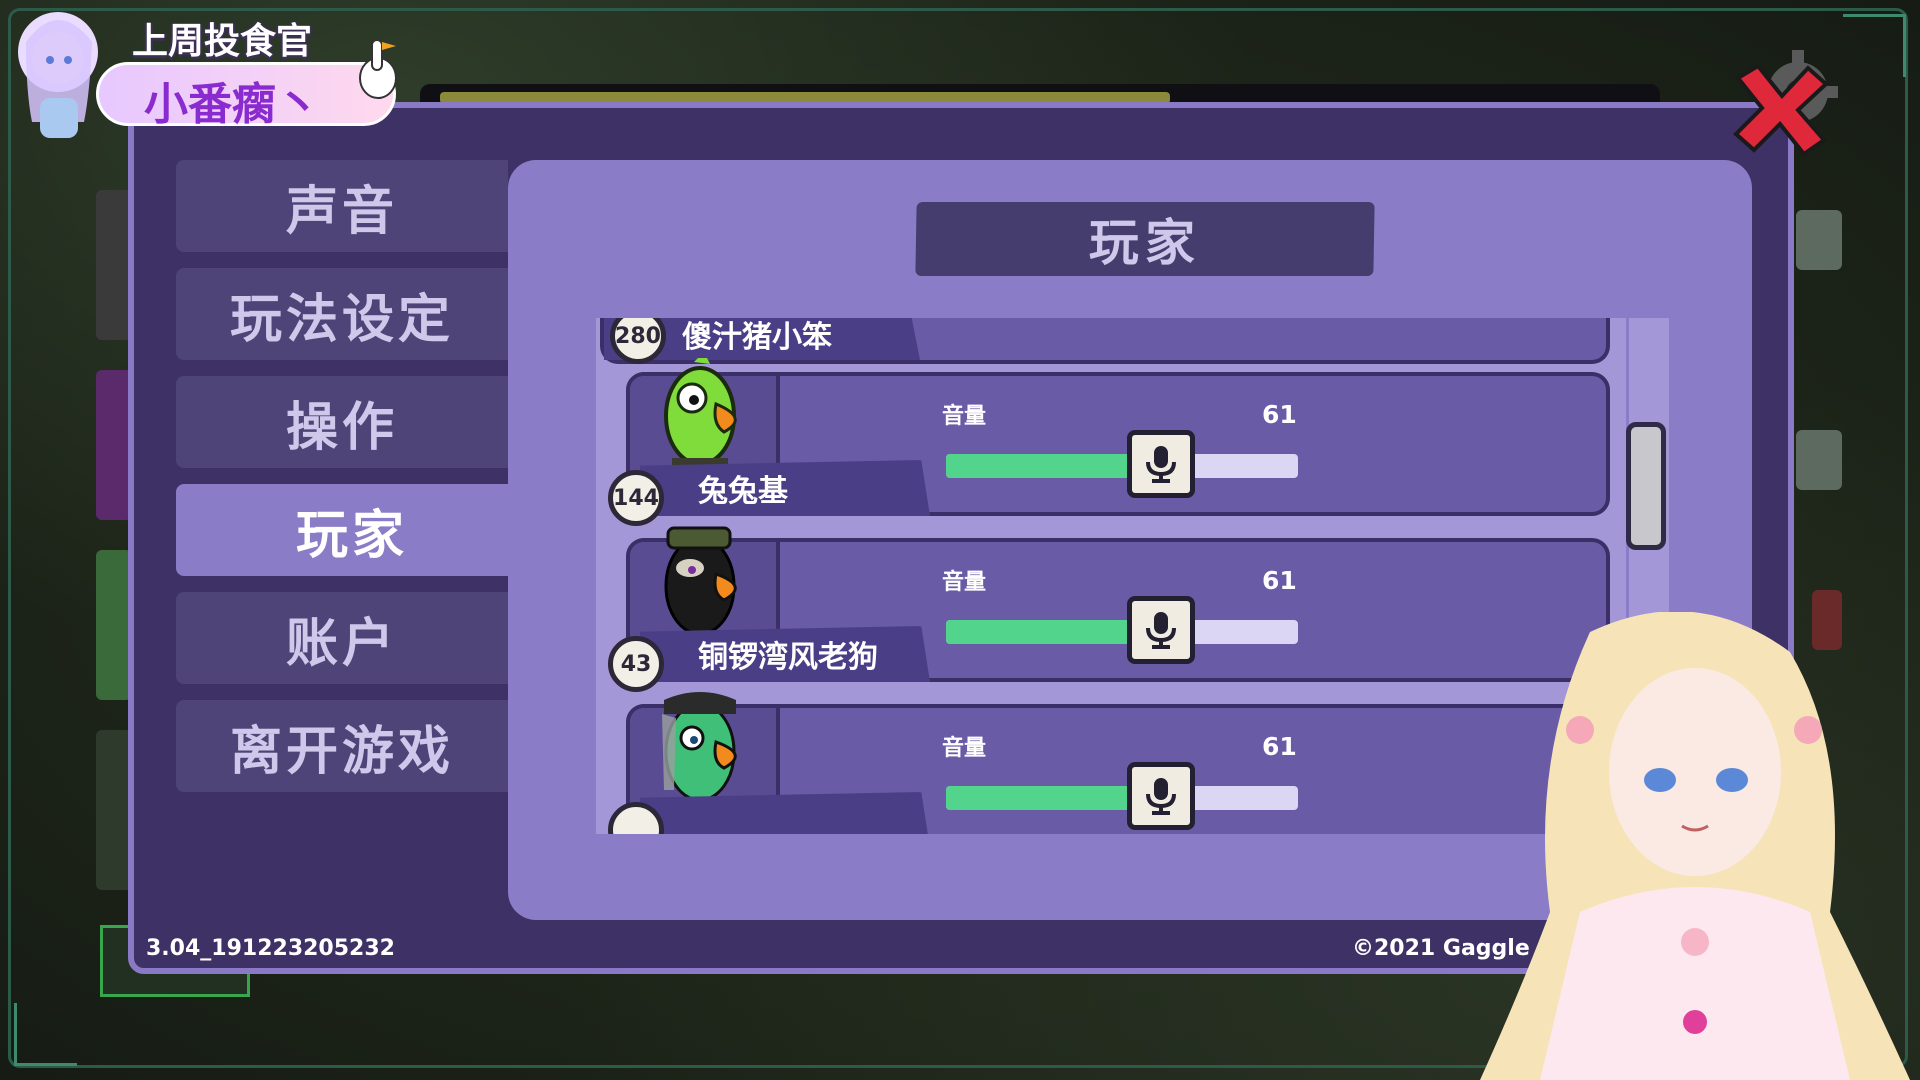 The width and height of the screenshot is (1920, 1080). I want to click on streamer-avatar, so click(58, 75).